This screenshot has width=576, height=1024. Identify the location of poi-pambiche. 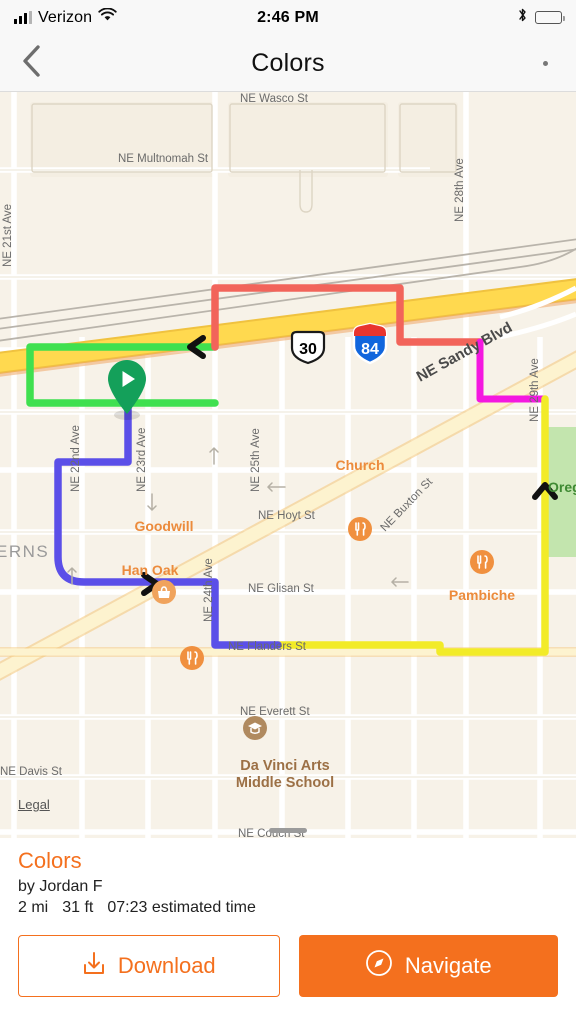
(482, 562).